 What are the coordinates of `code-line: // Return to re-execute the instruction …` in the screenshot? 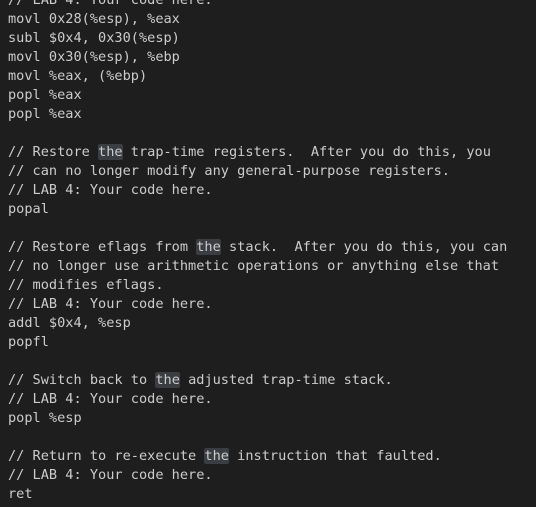 It's located at (257, 456).